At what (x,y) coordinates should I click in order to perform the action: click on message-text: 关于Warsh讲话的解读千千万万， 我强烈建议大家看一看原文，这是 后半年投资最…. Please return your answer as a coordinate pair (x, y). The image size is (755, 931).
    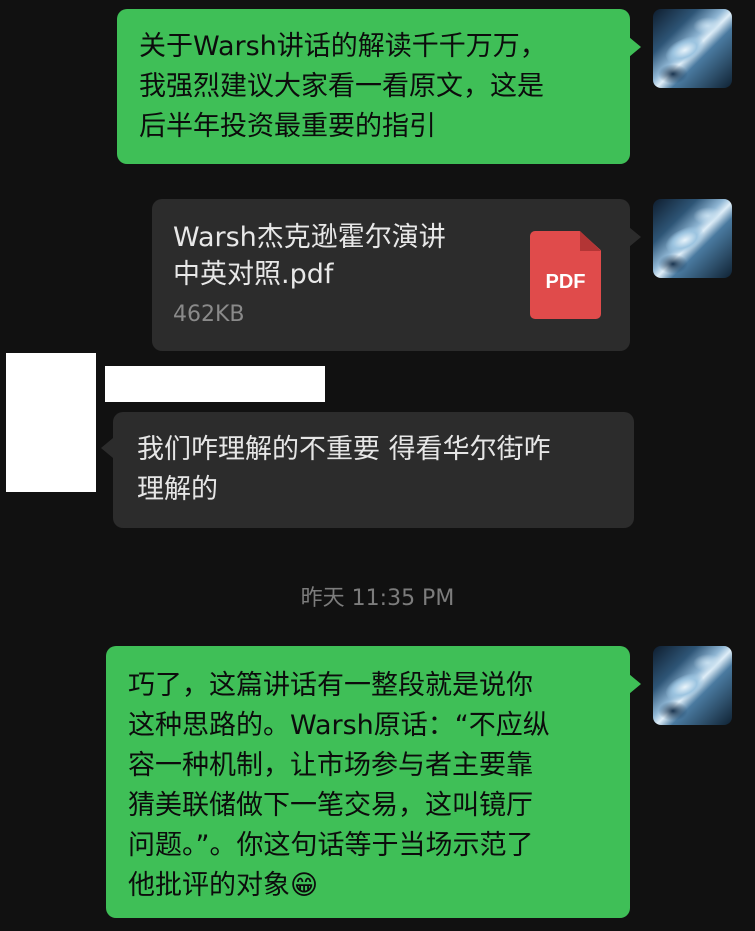
    Looking at the image, I should click on (343, 86).